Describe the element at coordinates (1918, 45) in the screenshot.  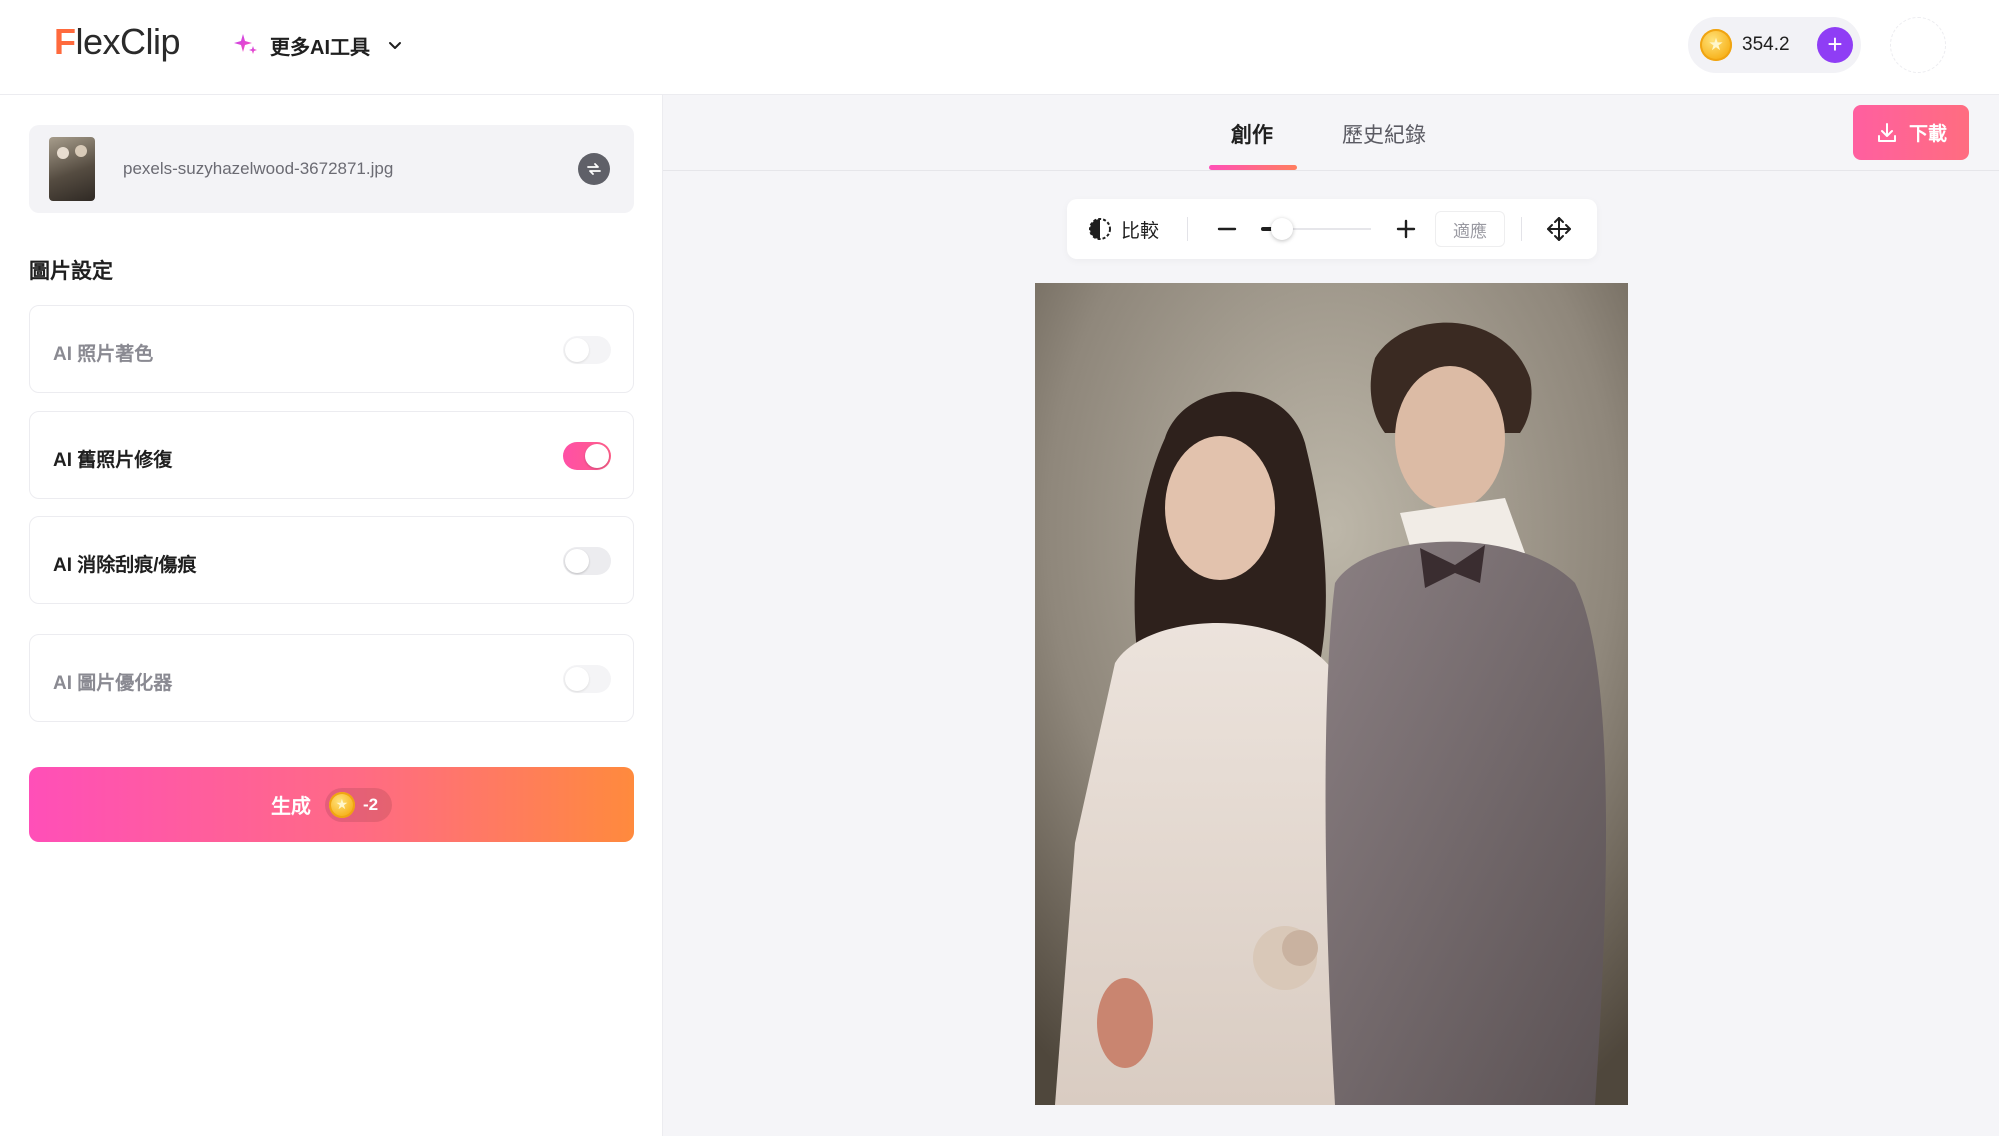
I see `user-avatar` at that location.